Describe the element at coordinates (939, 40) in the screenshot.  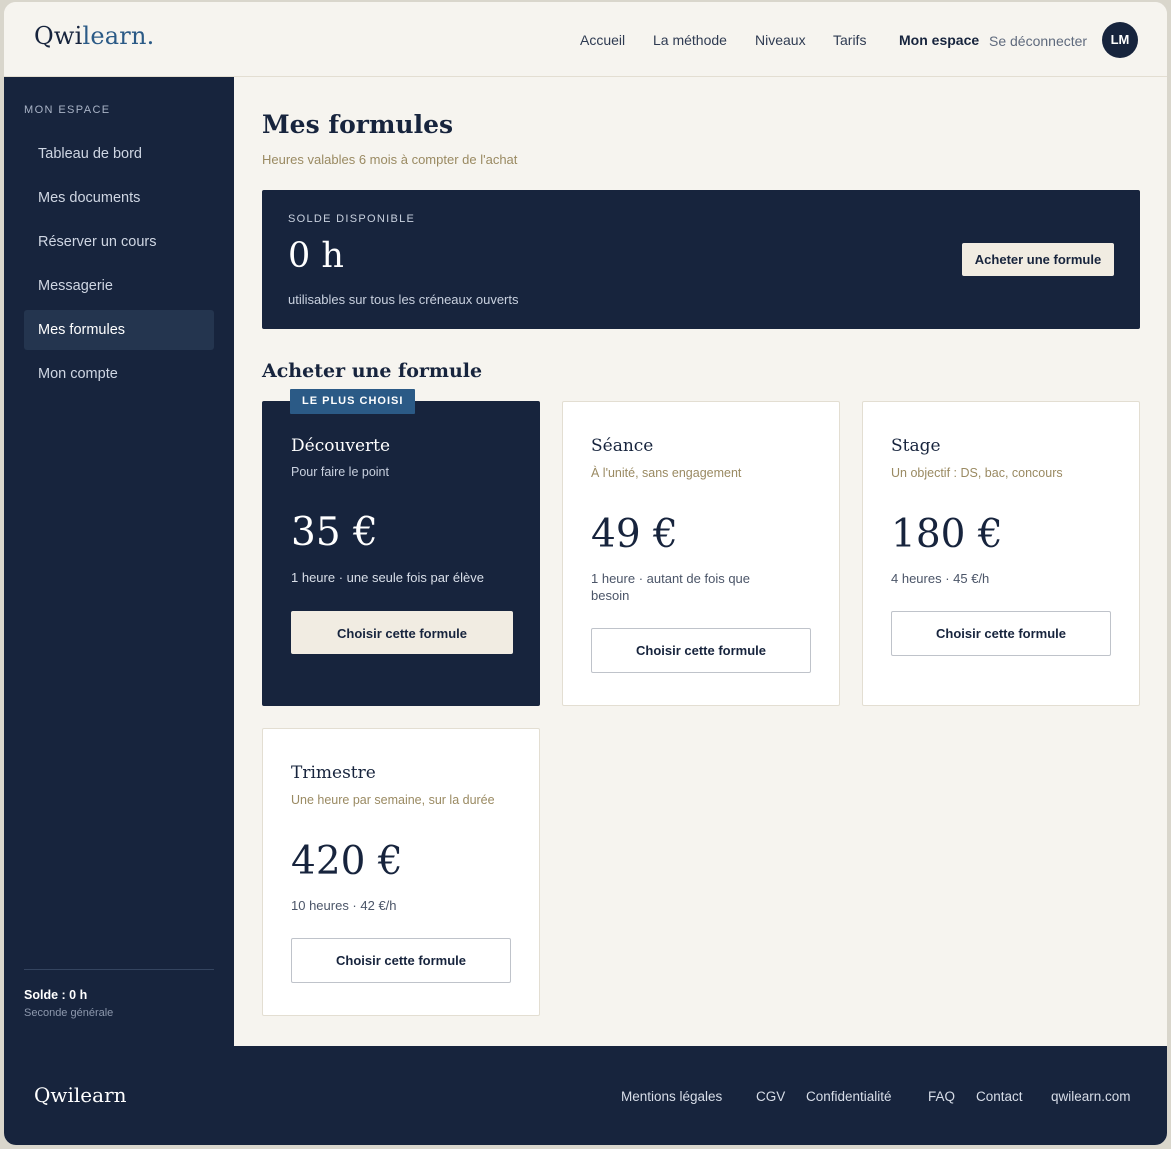
I see `nav-link-mon-espace: Mon espace` at that location.